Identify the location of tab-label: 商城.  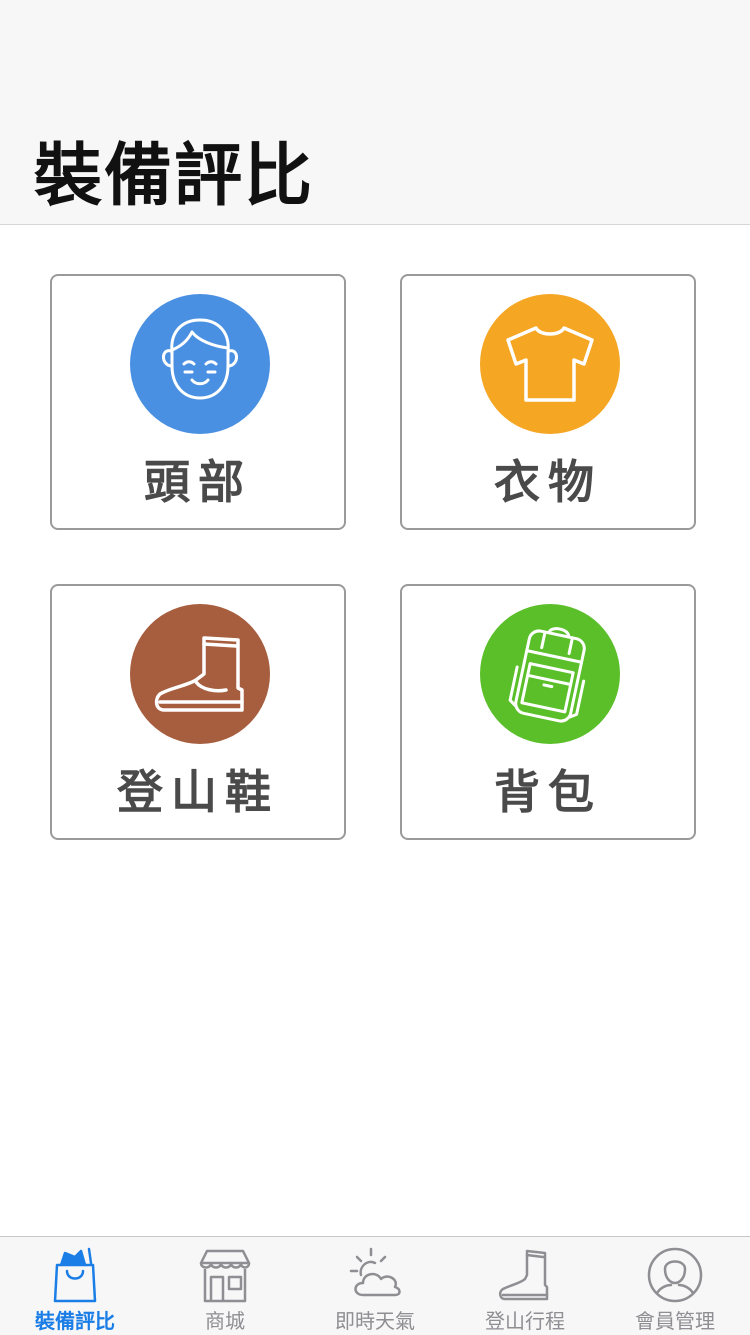
(225, 1321).